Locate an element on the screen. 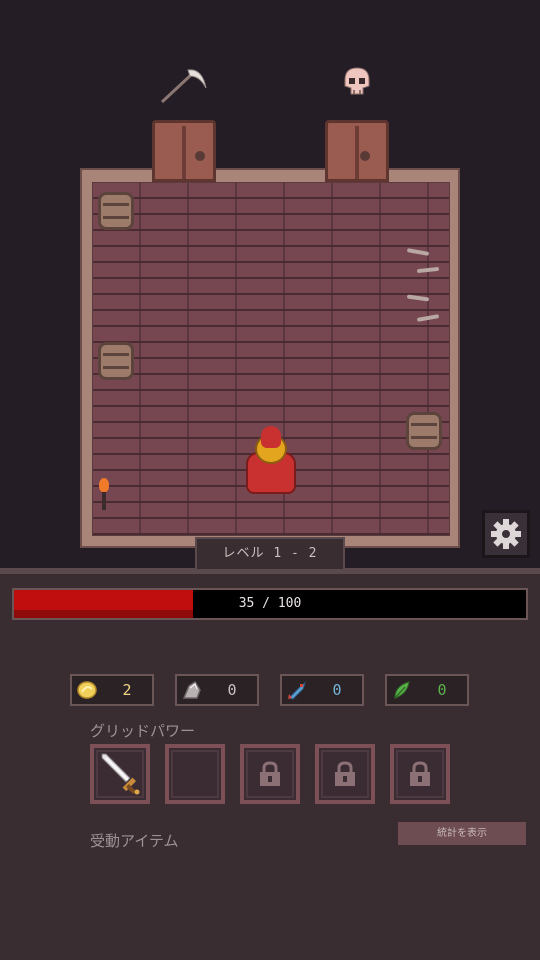  resource-gold: 2 is located at coordinates (112, 690).